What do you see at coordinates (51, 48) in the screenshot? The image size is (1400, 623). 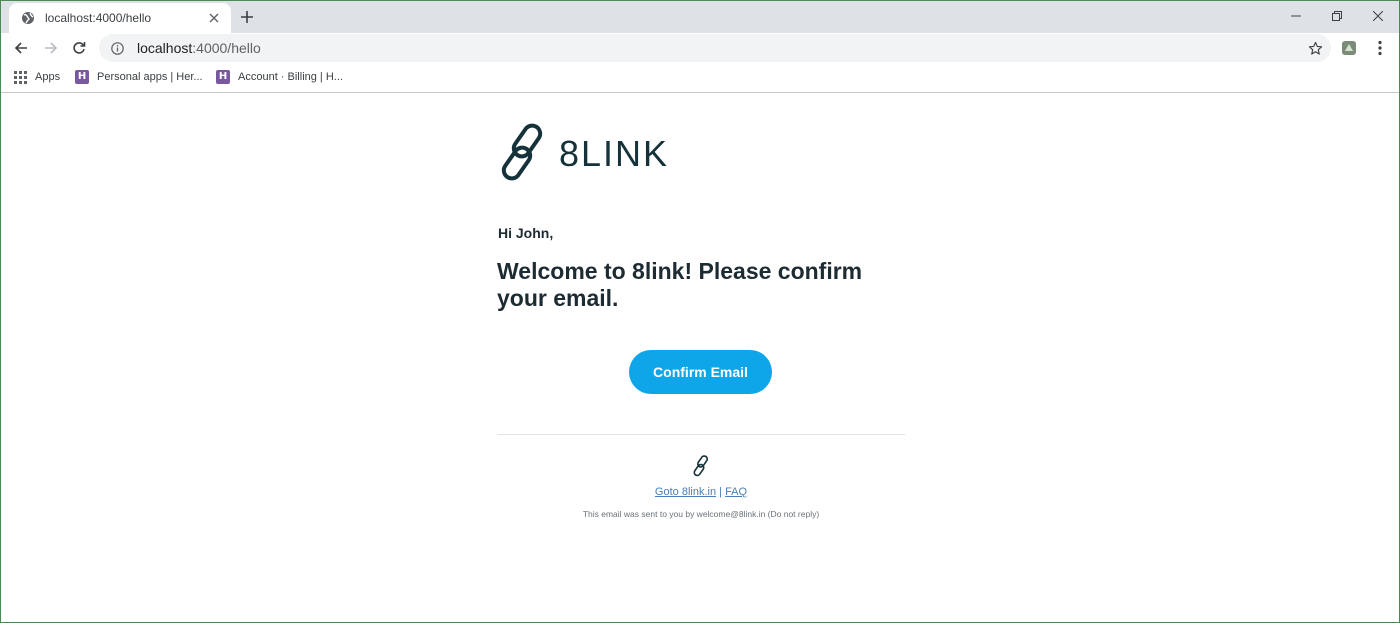 I see `forward-button` at bounding box center [51, 48].